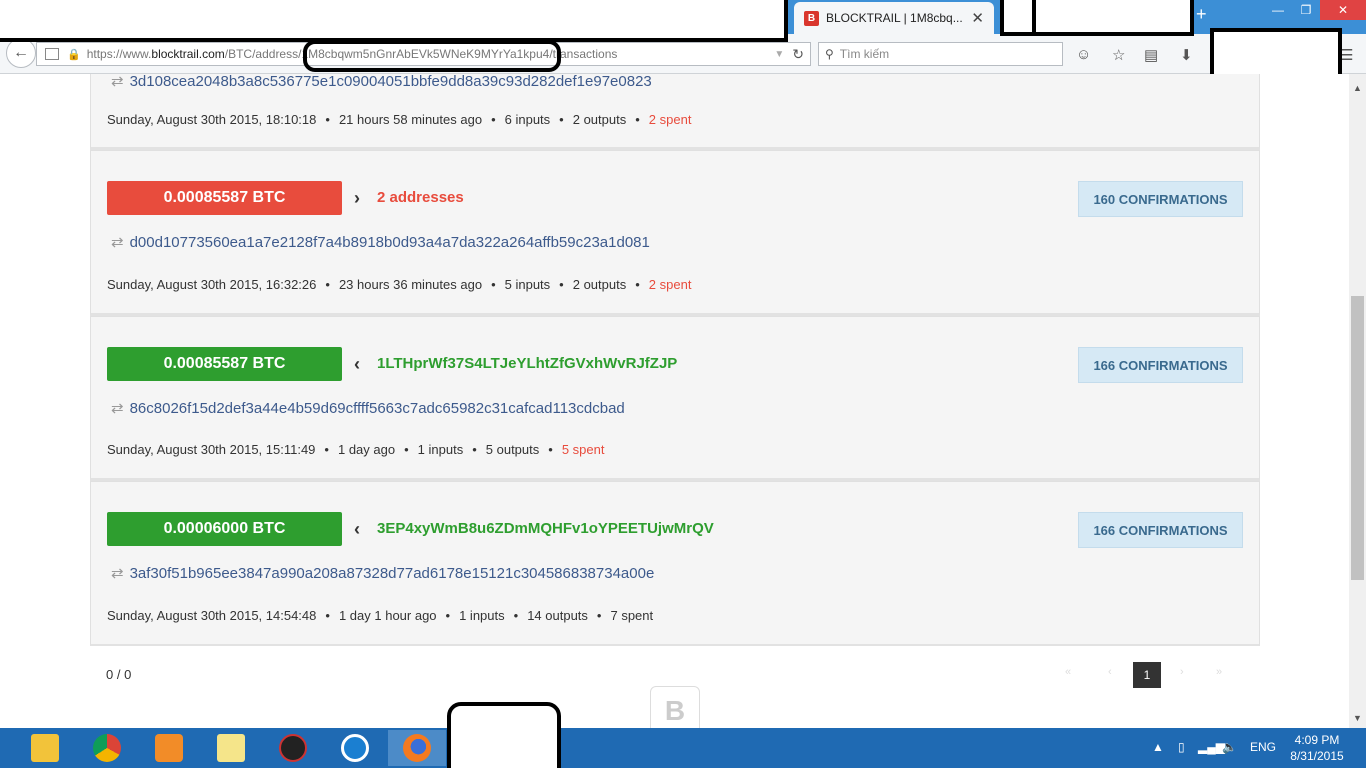 The width and height of the screenshot is (1366, 768). I want to click on ccleaner-icon, so click(355, 748).